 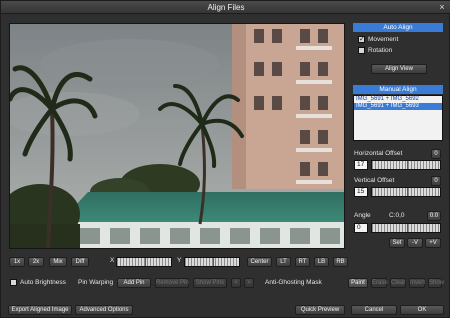 I want to click on movement-checkbox: ✓, so click(x=361, y=39).